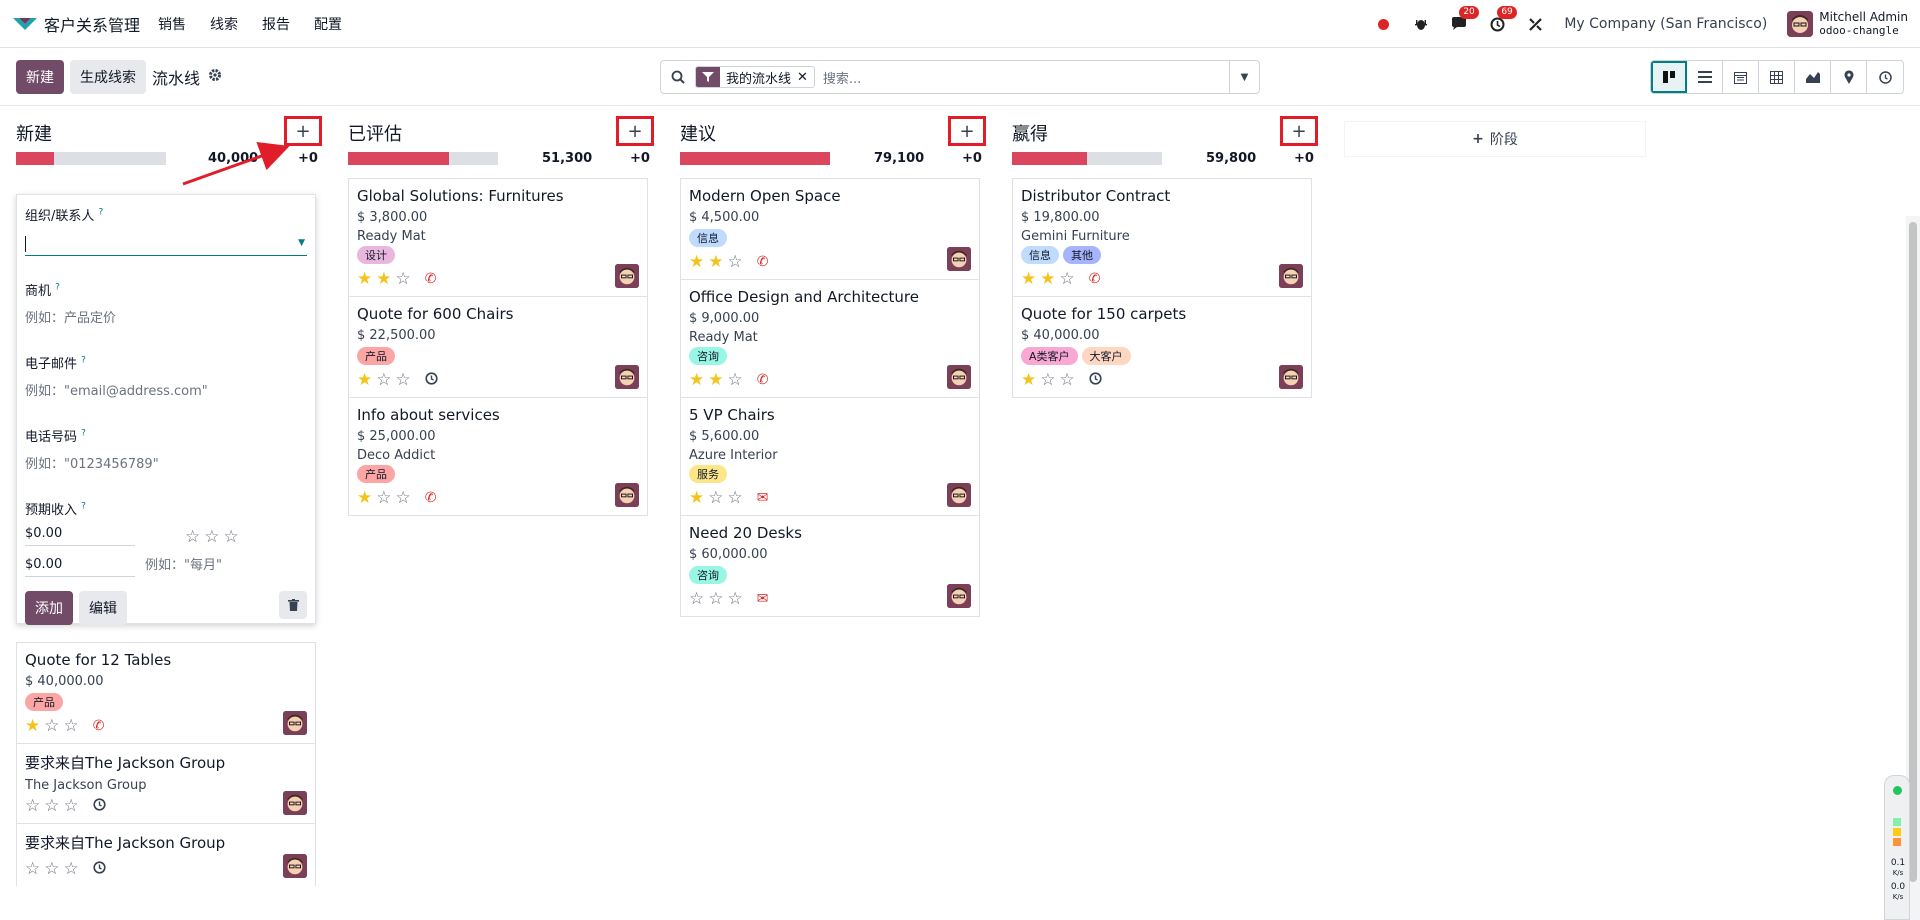 The width and height of the screenshot is (1920, 920). I want to click on menu-leads: 线索, so click(224, 24).